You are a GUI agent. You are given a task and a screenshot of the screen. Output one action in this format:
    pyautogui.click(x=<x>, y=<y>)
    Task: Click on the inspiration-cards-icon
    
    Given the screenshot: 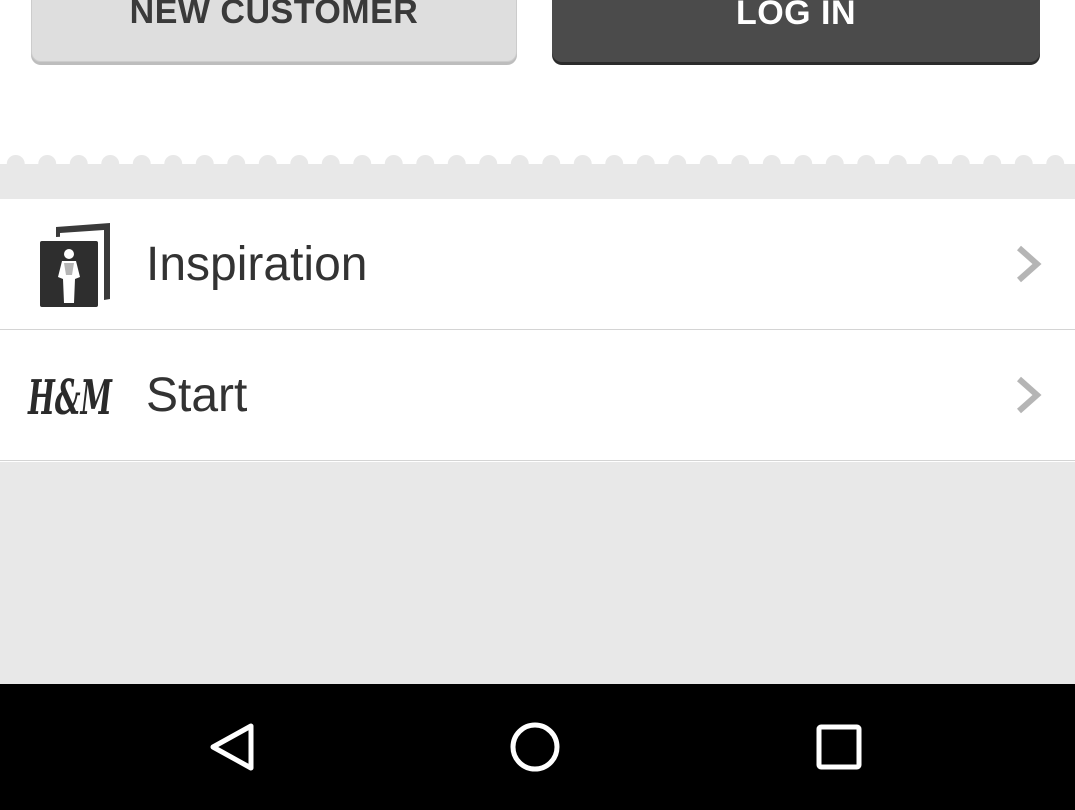 What is the action you would take?
    pyautogui.click(x=71, y=266)
    